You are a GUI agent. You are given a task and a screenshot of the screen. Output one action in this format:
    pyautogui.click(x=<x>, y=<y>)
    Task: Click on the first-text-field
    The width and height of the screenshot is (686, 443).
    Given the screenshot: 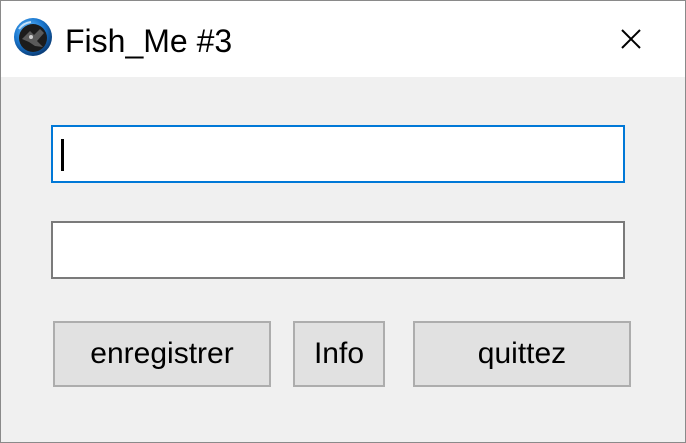 What is the action you would take?
    pyautogui.click(x=338, y=154)
    